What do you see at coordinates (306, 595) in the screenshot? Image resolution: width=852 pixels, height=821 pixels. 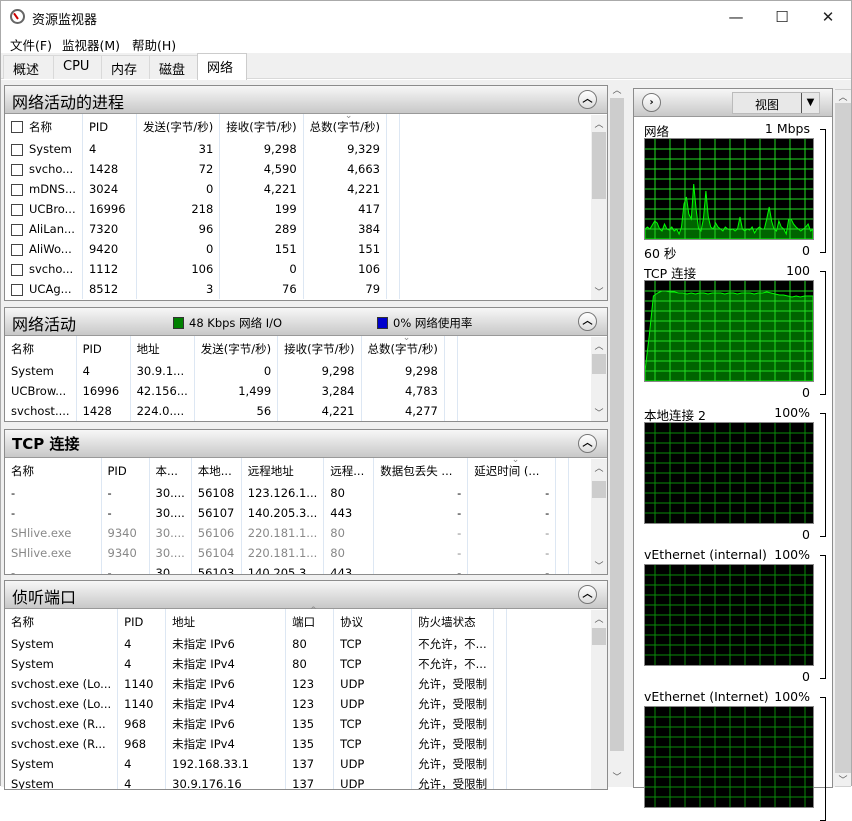 I see `listening-ports-header: 侦听端口 ︿` at bounding box center [306, 595].